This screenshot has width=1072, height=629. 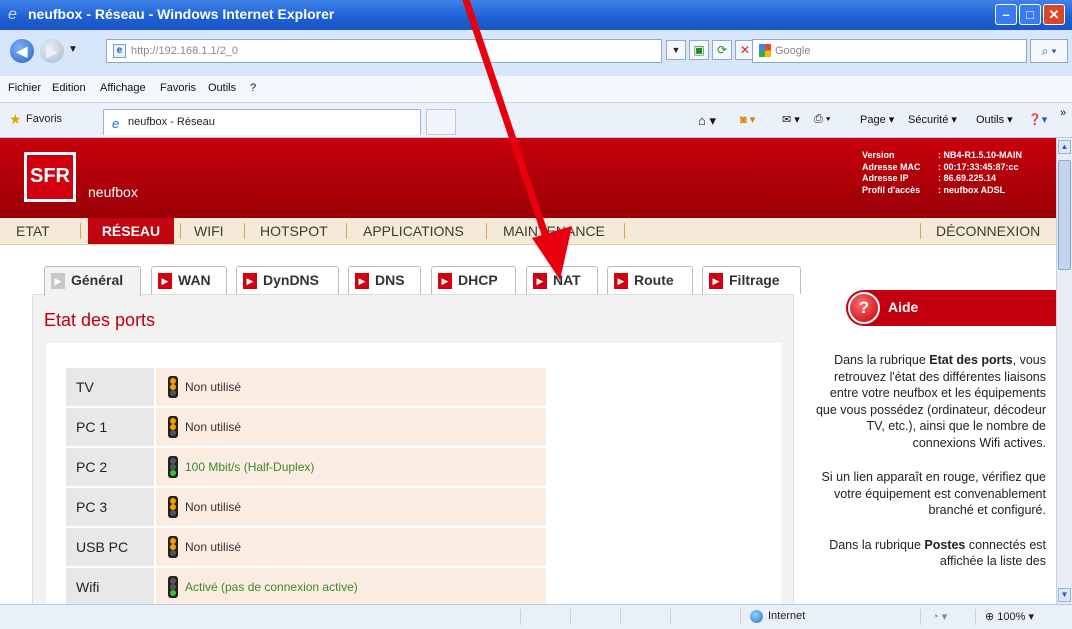 What do you see at coordinates (116, 123) in the screenshot?
I see `ie-tab-icon: e` at bounding box center [116, 123].